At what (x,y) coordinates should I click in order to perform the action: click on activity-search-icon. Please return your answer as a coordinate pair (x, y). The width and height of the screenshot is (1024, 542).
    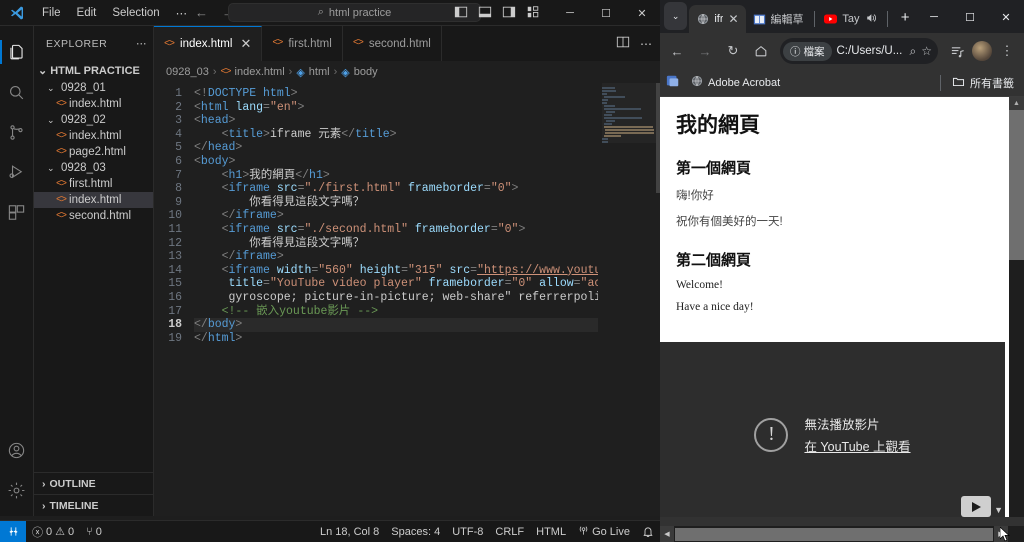
    Looking at the image, I should click on (17, 92).